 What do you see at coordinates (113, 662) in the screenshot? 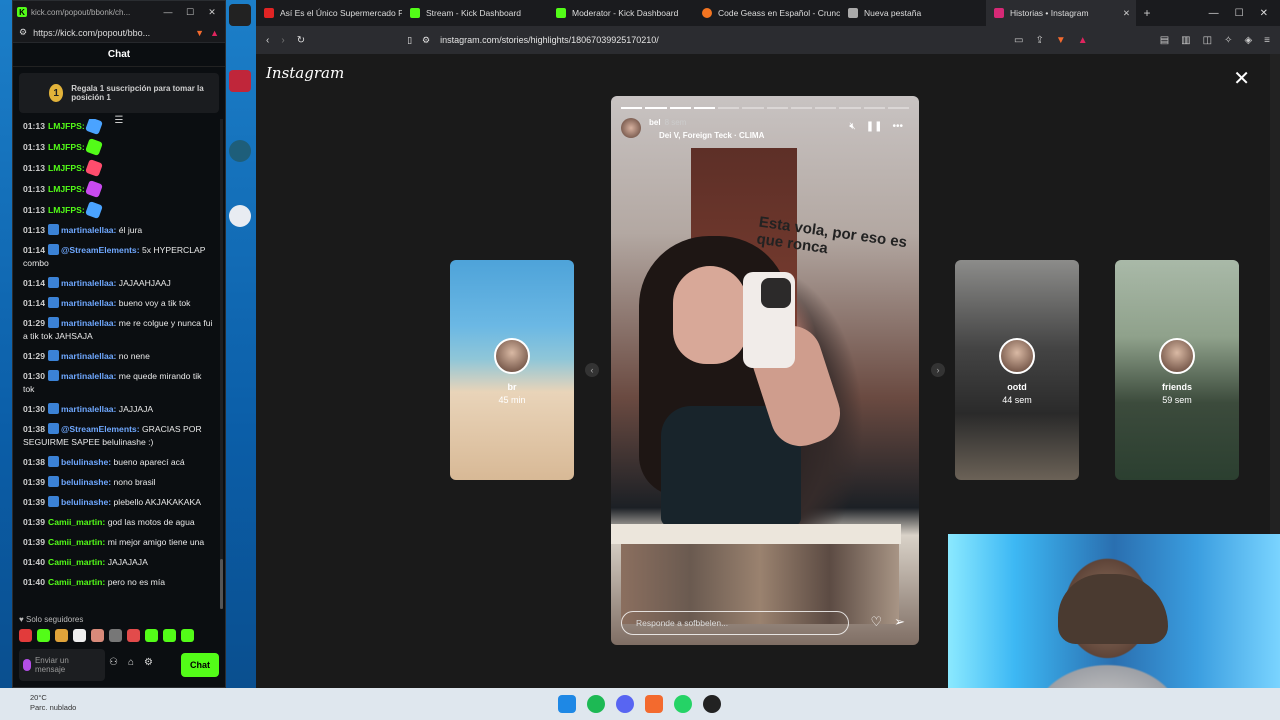
I see `people-icon: ⚇` at bounding box center [113, 662].